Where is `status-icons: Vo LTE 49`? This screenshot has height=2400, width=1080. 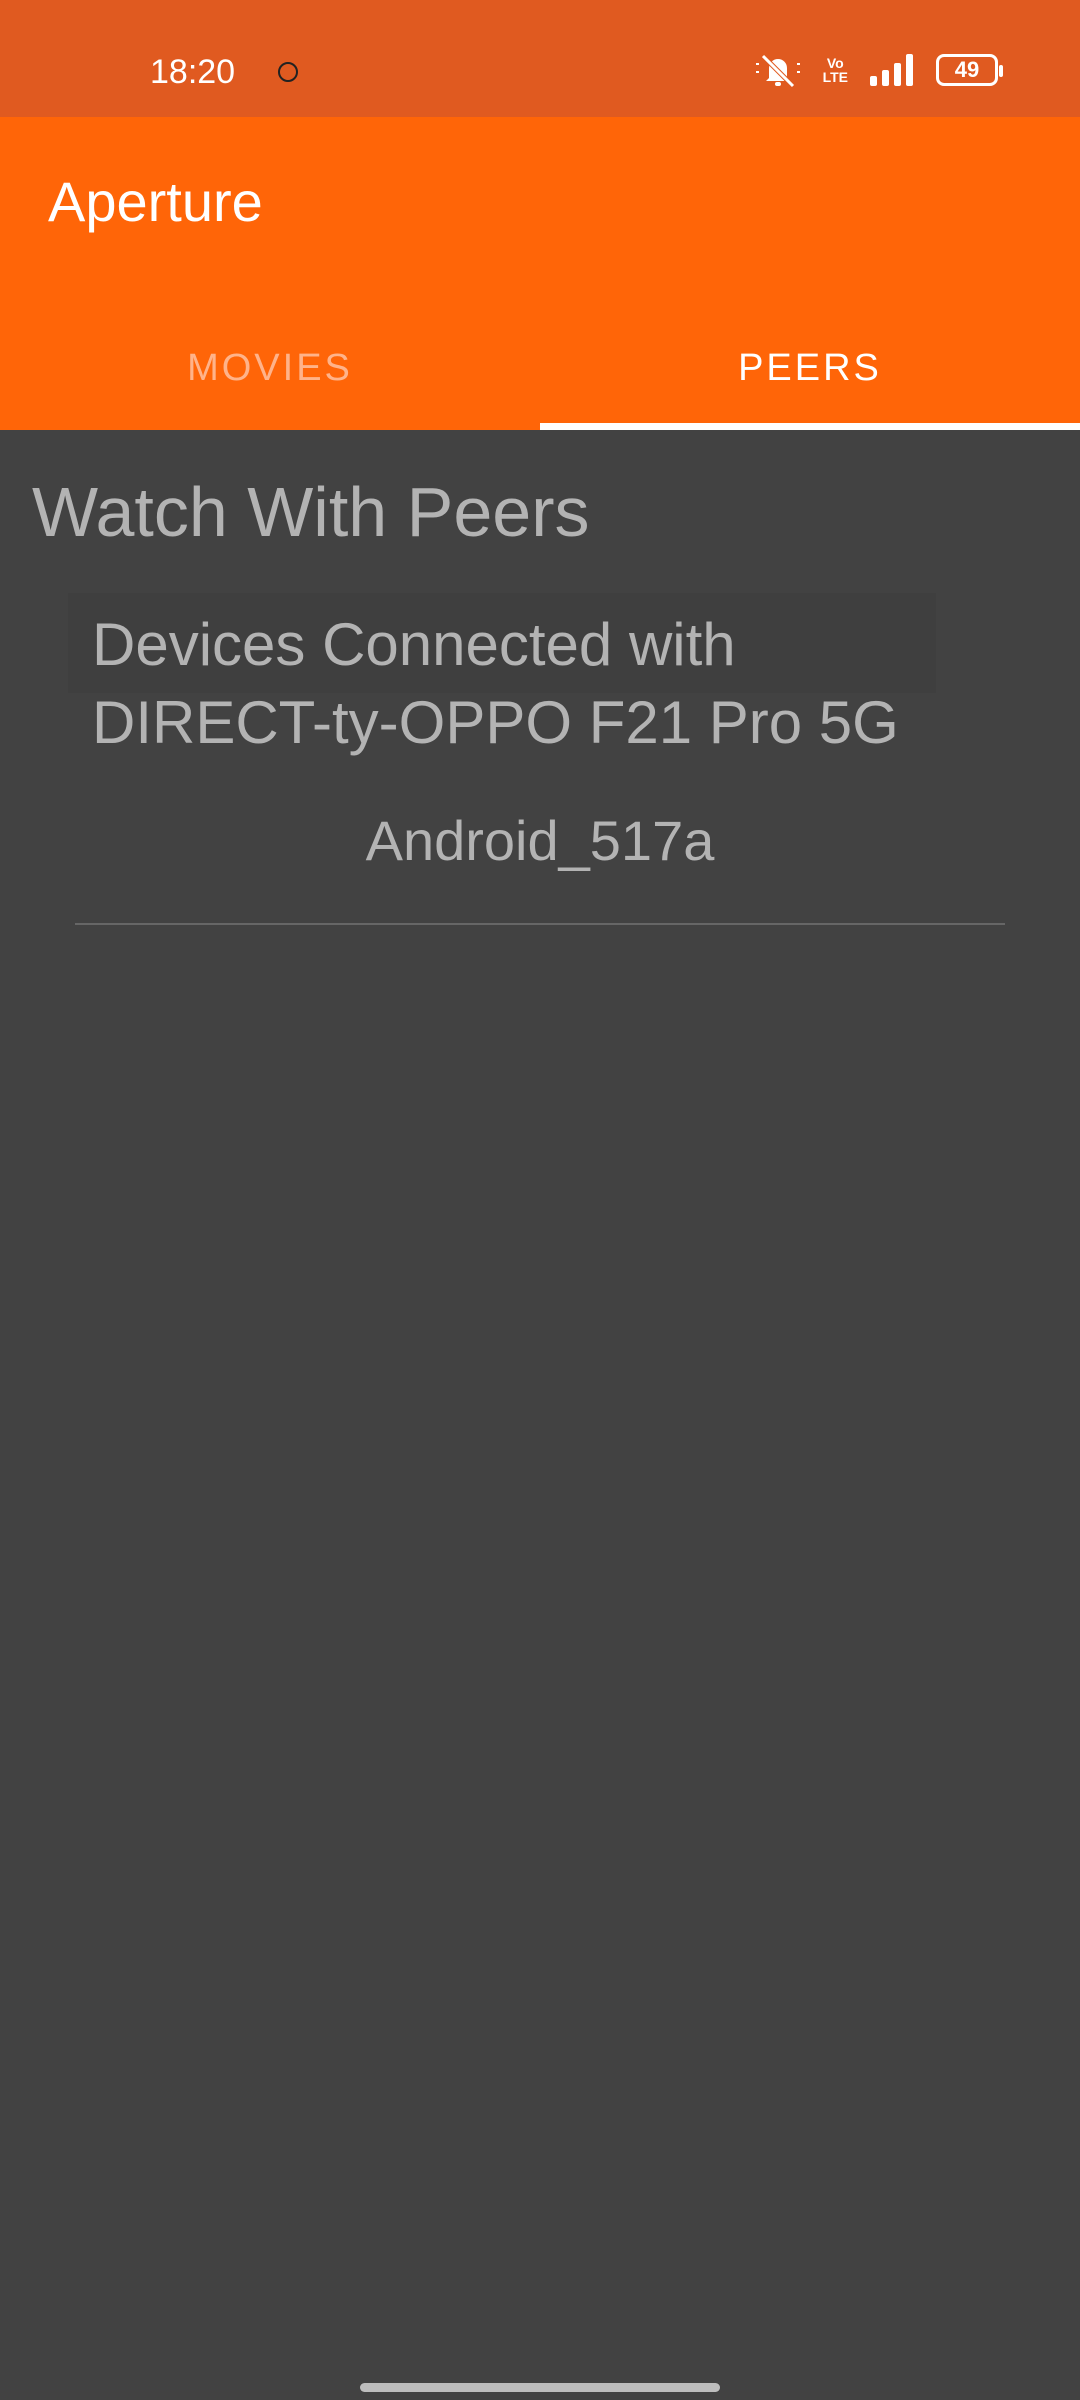 status-icons: Vo LTE 49 is located at coordinates (879, 70).